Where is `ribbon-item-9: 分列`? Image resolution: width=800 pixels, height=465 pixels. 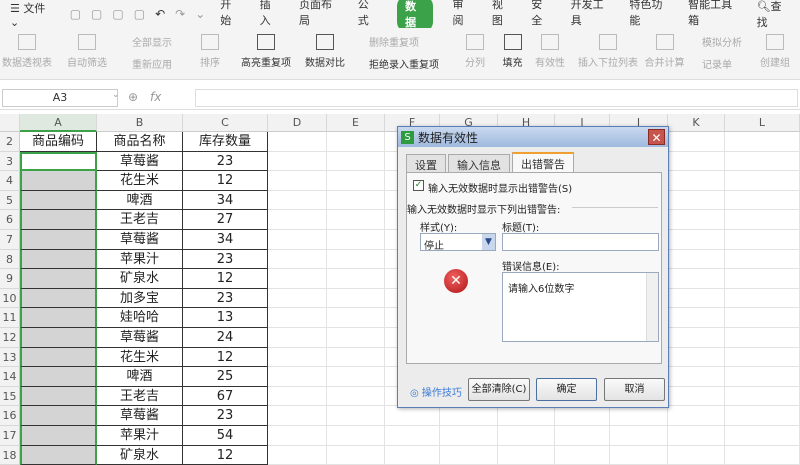
ribbon-item-9: 分列 is located at coordinates (475, 49).